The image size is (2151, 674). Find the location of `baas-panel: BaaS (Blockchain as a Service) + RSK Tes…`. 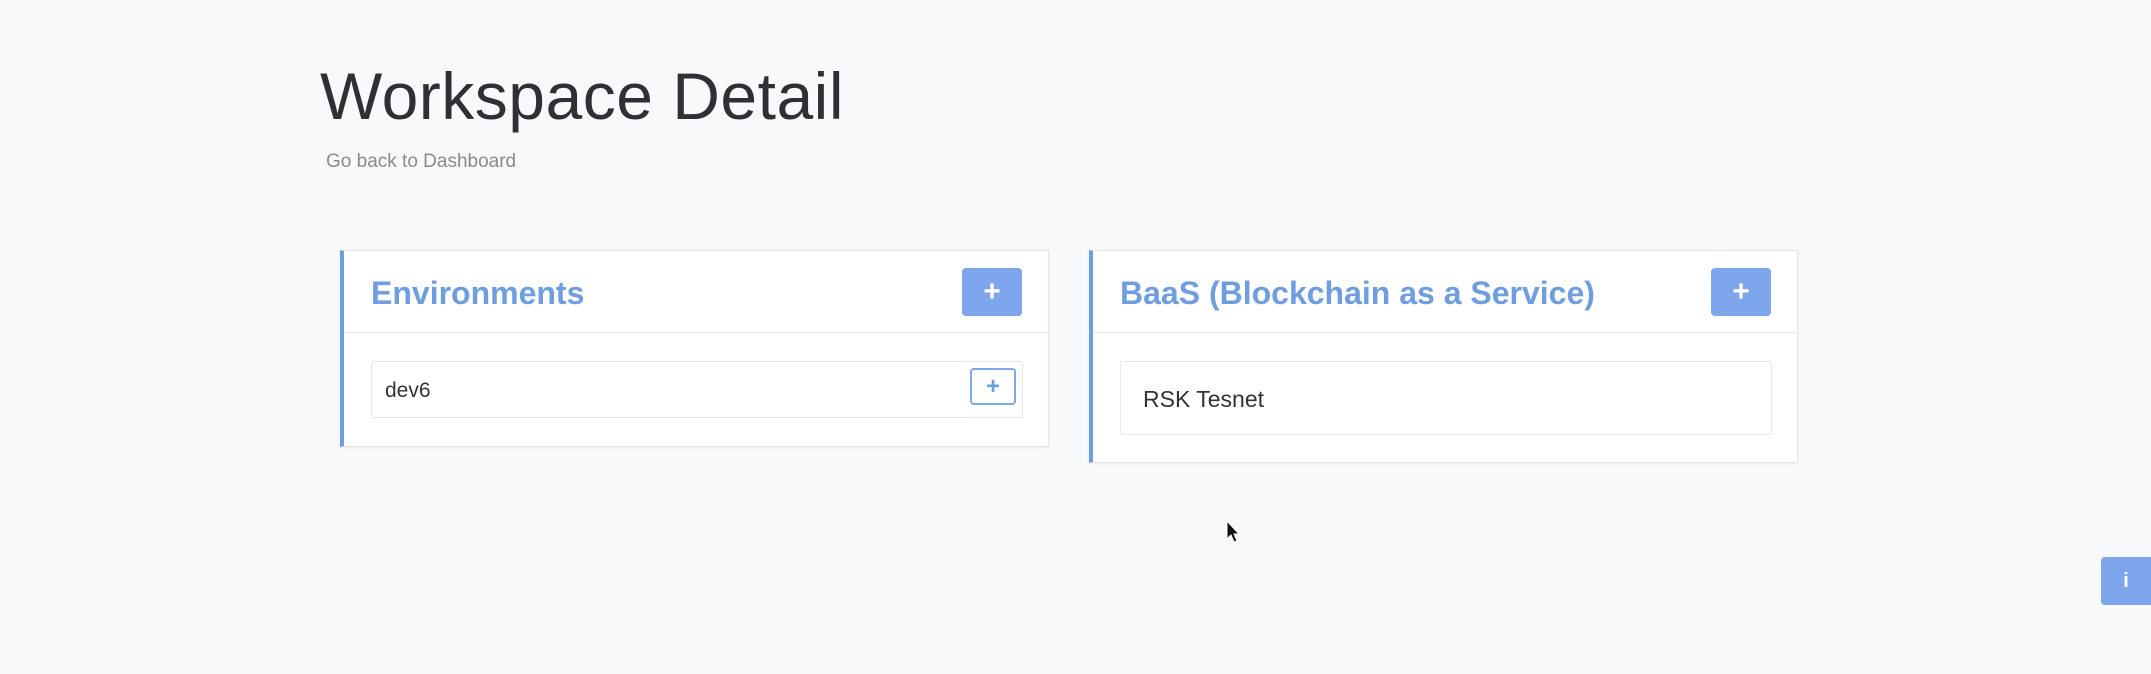

baas-panel: BaaS (Blockchain as a Service) + RSK Tes… is located at coordinates (1443, 356).